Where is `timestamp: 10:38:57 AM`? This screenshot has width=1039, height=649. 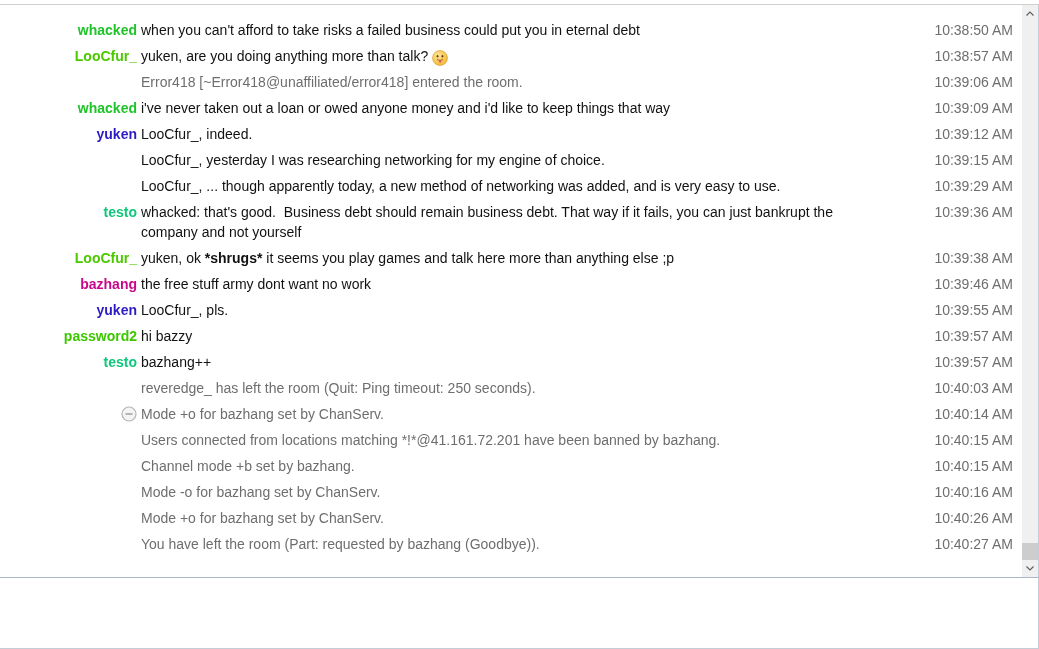 timestamp: 10:38:57 AM is located at coordinates (973, 56).